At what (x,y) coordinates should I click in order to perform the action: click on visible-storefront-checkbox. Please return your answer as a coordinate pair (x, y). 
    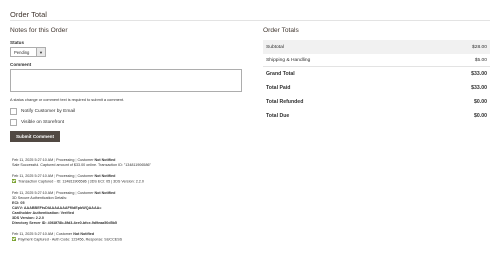
    Looking at the image, I should click on (13, 122).